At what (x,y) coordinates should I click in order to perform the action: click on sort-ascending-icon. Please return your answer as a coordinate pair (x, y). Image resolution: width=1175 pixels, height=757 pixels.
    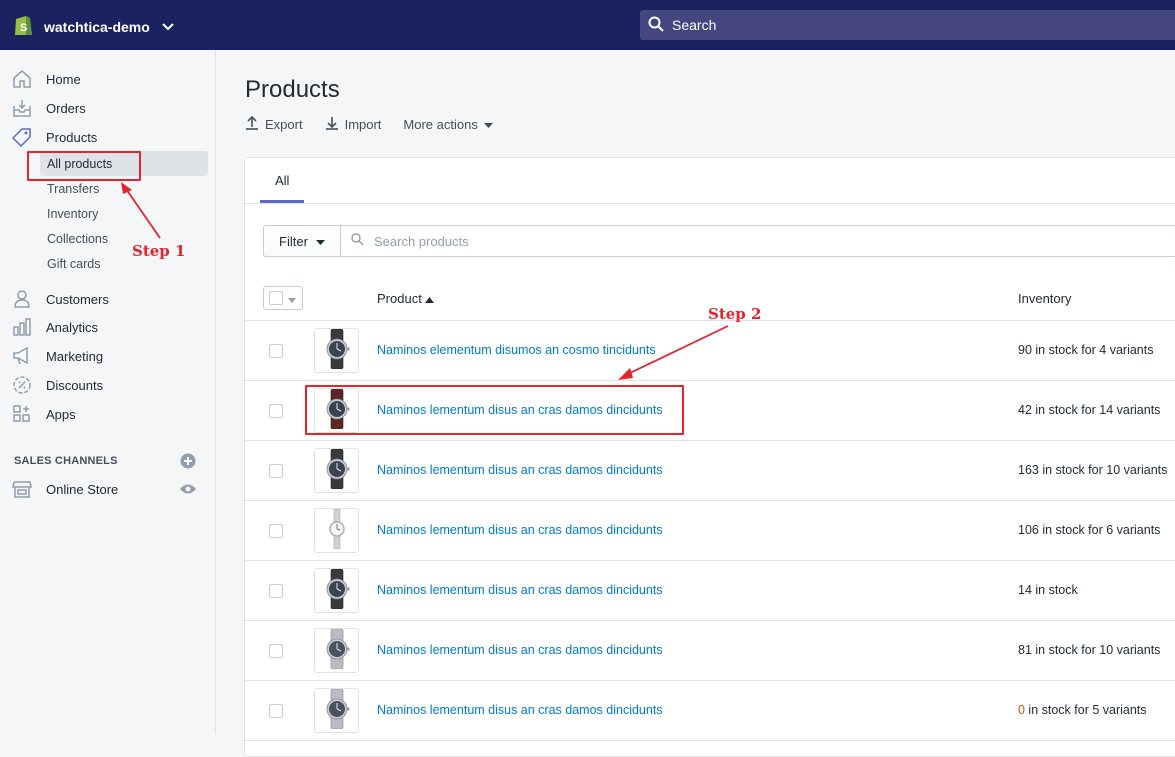
    Looking at the image, I should click on (430, 298).